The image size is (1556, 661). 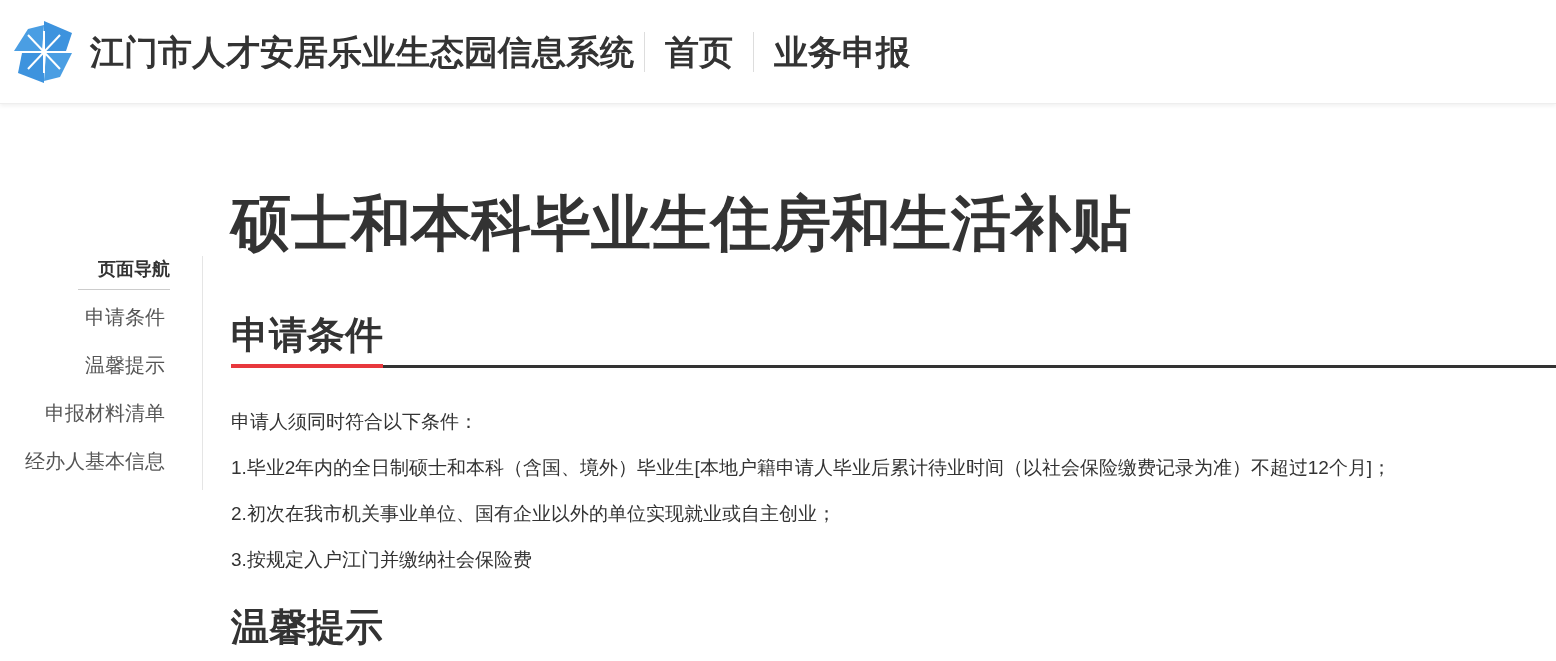 What do you see at coordinates (382, 560) in the screenshot?
I see `paragraph: 3.按规定入户江门并缴纳社会保险费` at bounding box center [382, 560].